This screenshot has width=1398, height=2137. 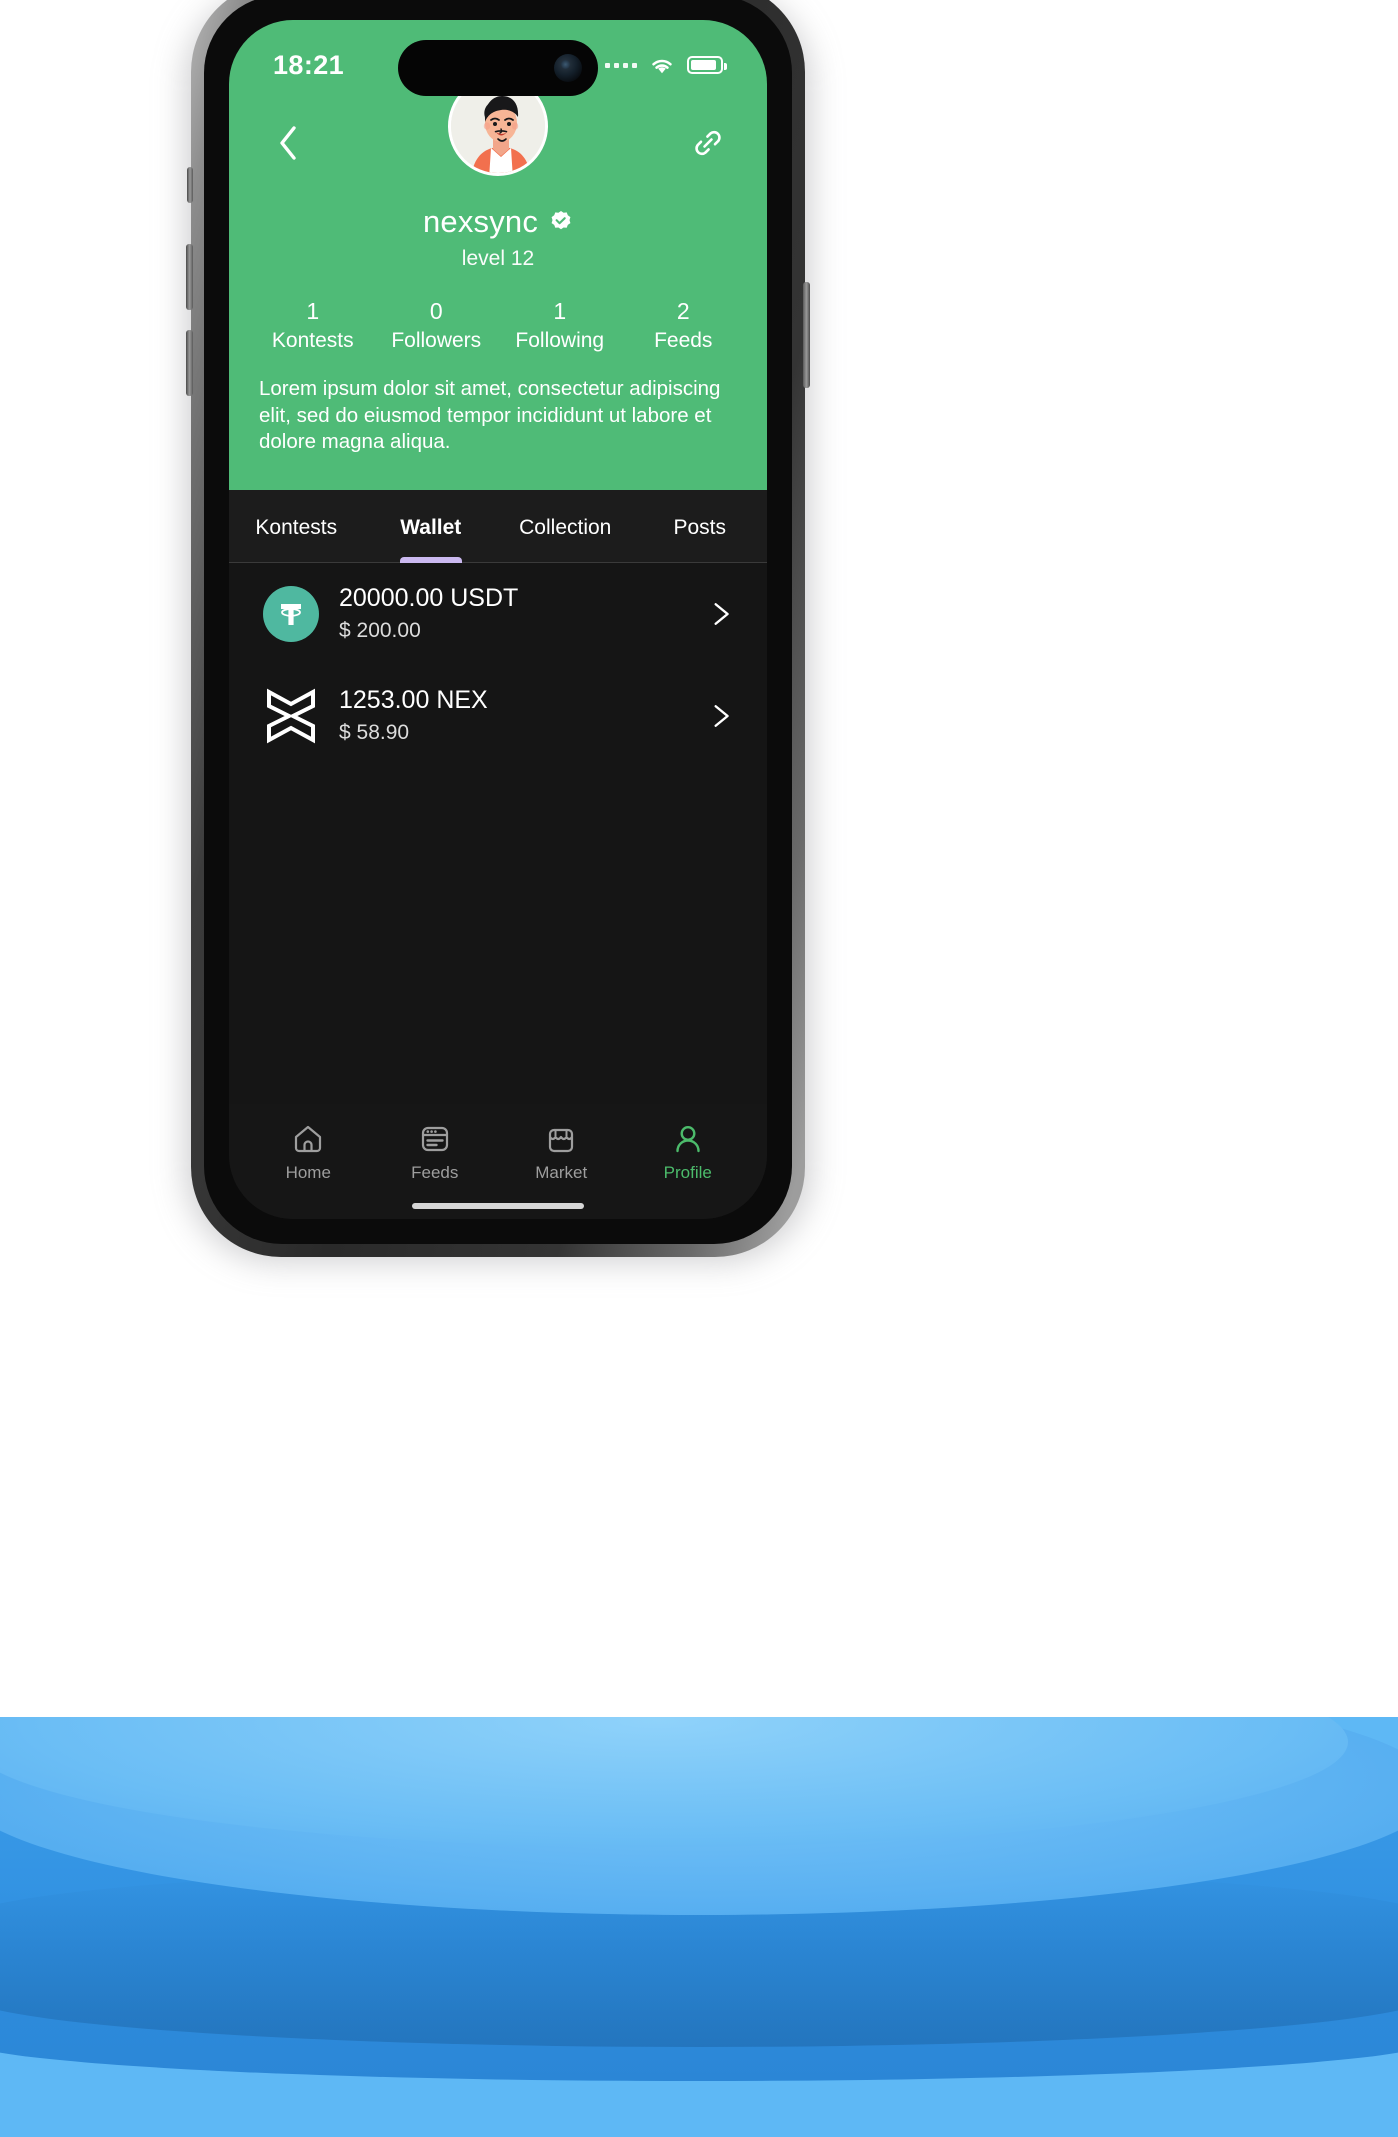 I want to click on stat-following: 1 Following, so click(x=560, y=325).